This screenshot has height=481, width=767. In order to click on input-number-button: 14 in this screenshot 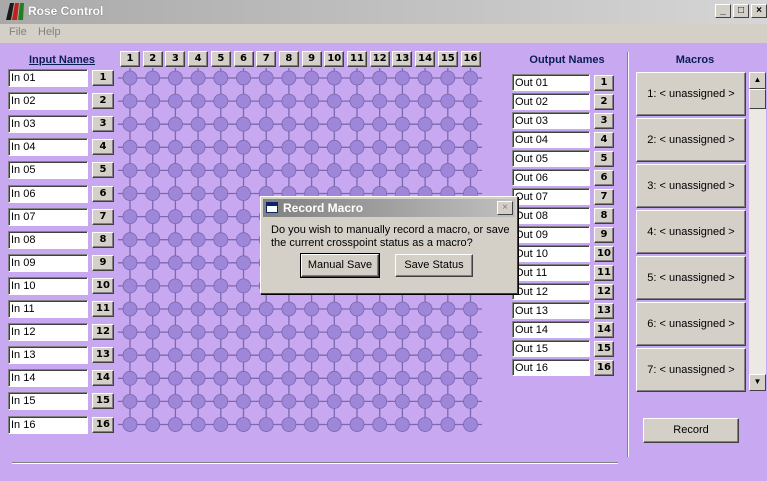, I will do `click(103, 378)`.